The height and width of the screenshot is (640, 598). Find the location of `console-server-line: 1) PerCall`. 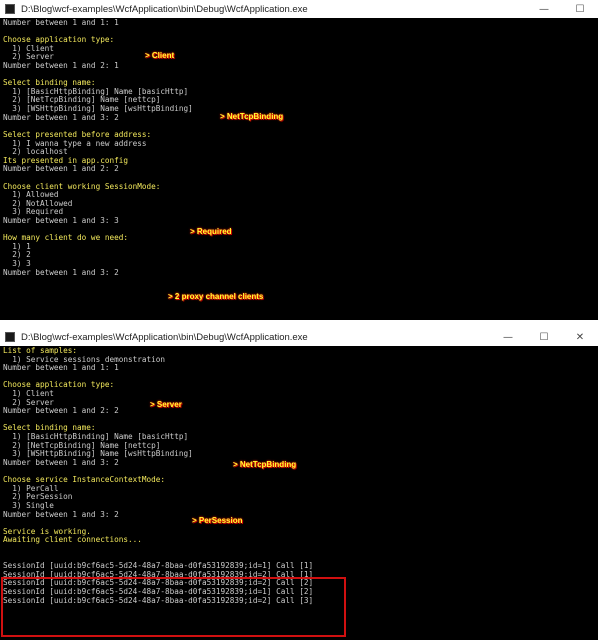

console-server-line: 1) PerCall is located at coordinates (31, 488).